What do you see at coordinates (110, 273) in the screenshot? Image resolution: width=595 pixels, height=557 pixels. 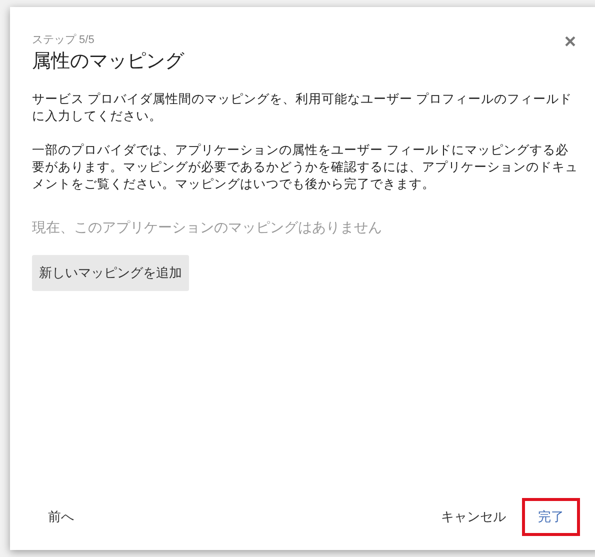 I see `add-mapping-button: 新しいマッピングを追加` at bounding box center [110, 273].